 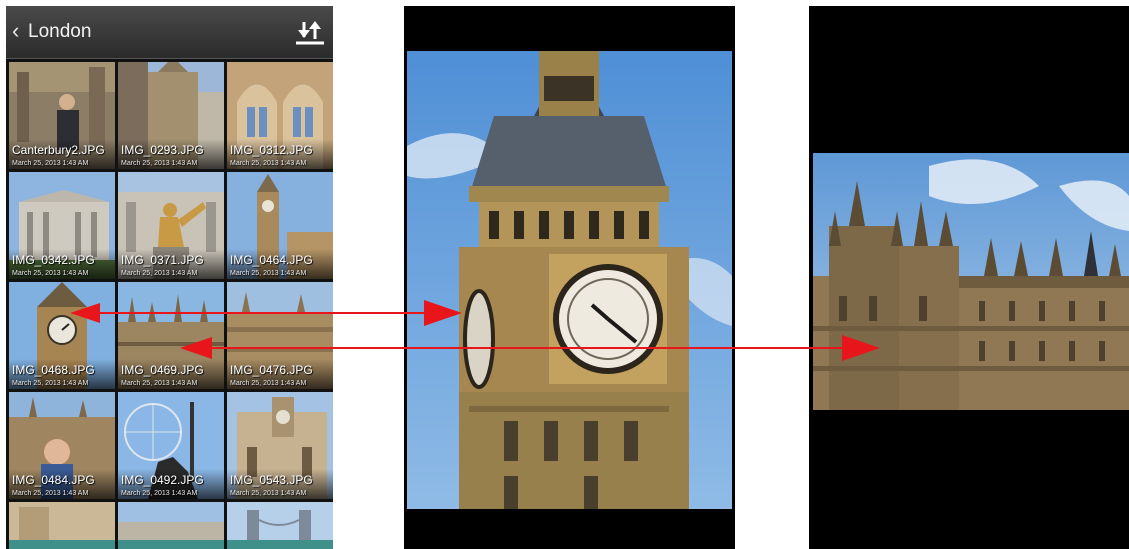 I want to click on photo-tile: IMG_0312.JPG March 25, 2013 1:43 AM, so click(x=280, y=115).